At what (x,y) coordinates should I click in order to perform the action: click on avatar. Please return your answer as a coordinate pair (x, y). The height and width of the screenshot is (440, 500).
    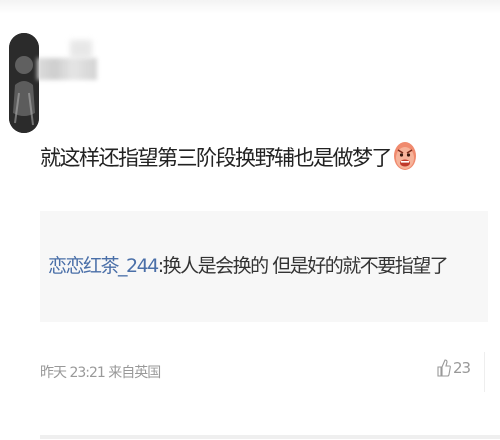
    Looking at the image, I should click on (24, 83).